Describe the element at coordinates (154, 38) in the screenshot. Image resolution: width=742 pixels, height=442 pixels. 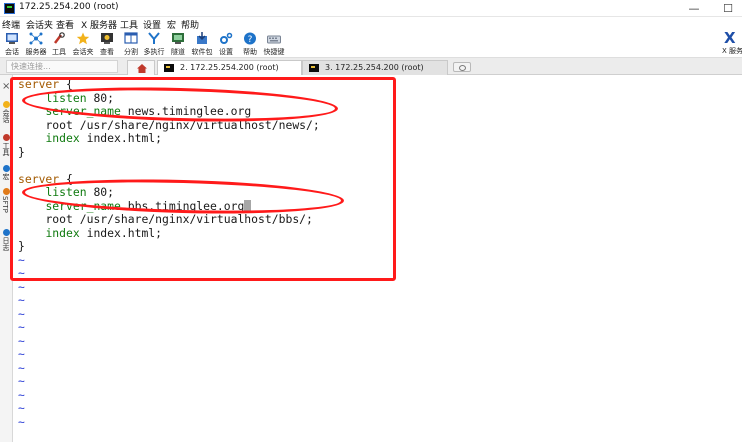
I see `multiexec-icon` at that location.